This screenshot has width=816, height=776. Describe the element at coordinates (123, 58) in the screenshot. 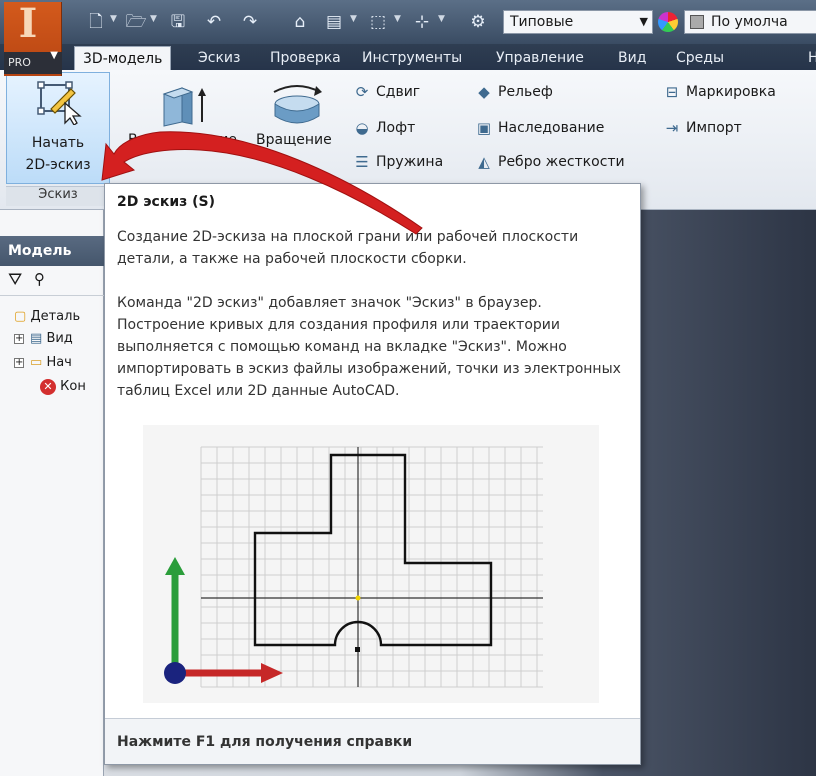

I see `tab-3d-model: 3D-модель` at that location.